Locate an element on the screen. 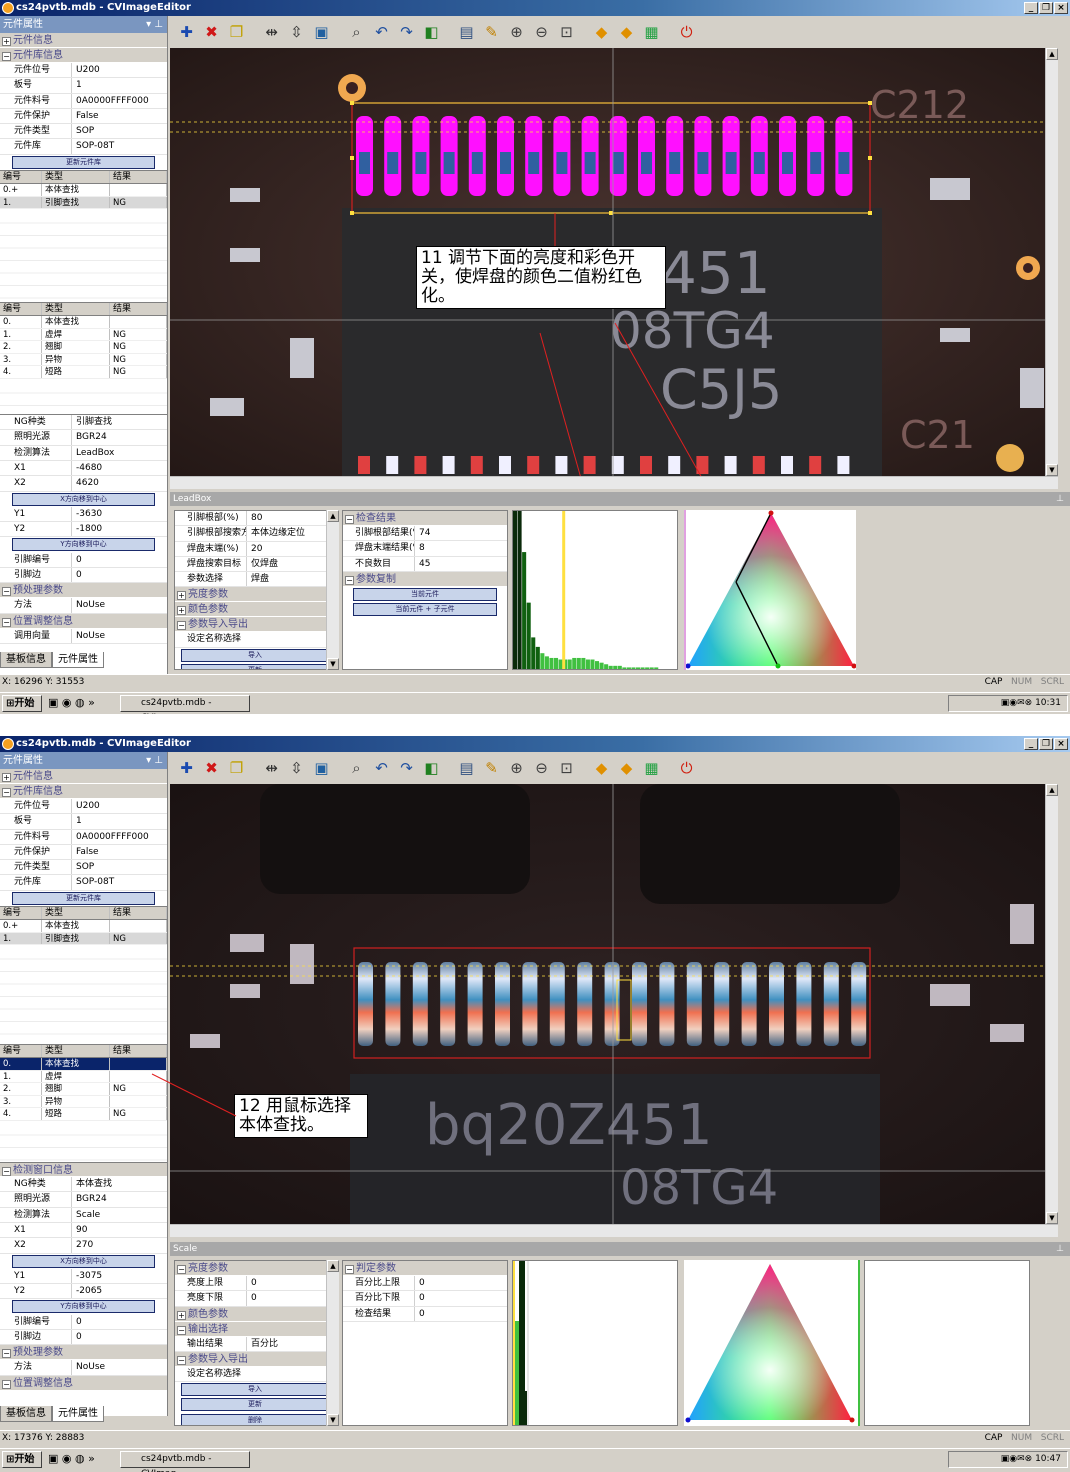 The height and width of the screenshot is (1472, 1070). prev-icon: ◆ is located at coordinates (601, 32).